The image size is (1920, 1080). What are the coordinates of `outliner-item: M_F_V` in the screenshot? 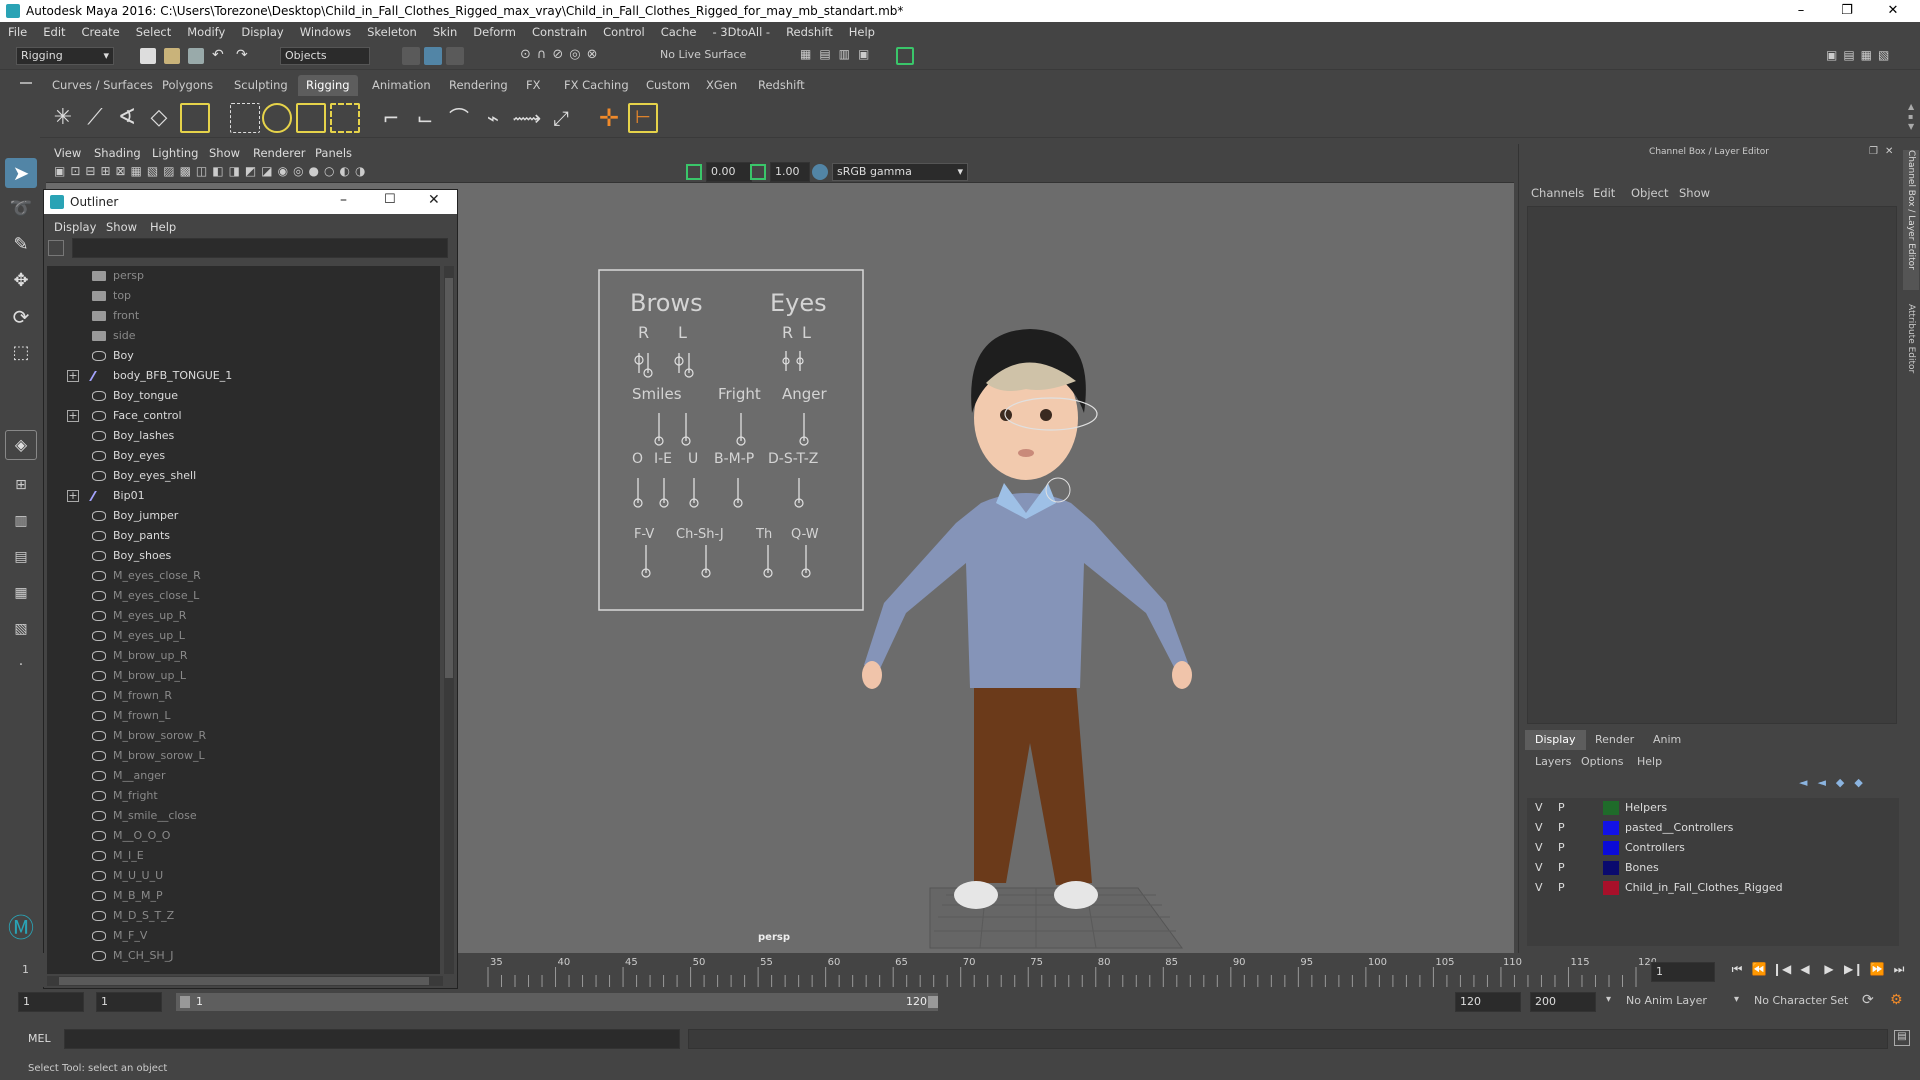 It's located at (243, 936).